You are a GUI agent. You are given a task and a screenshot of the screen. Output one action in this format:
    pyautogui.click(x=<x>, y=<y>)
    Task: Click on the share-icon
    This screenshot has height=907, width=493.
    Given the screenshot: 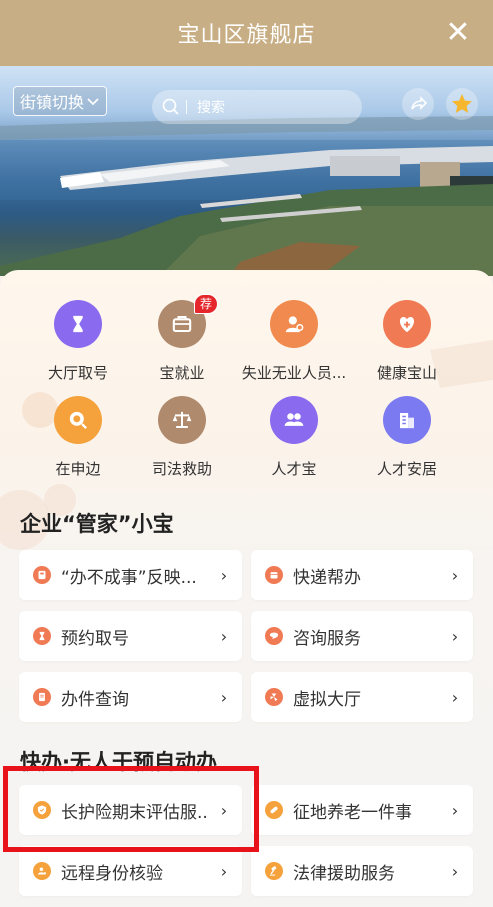 What is the action you would take?
    pyautogui.click(x=419, y=103)
    